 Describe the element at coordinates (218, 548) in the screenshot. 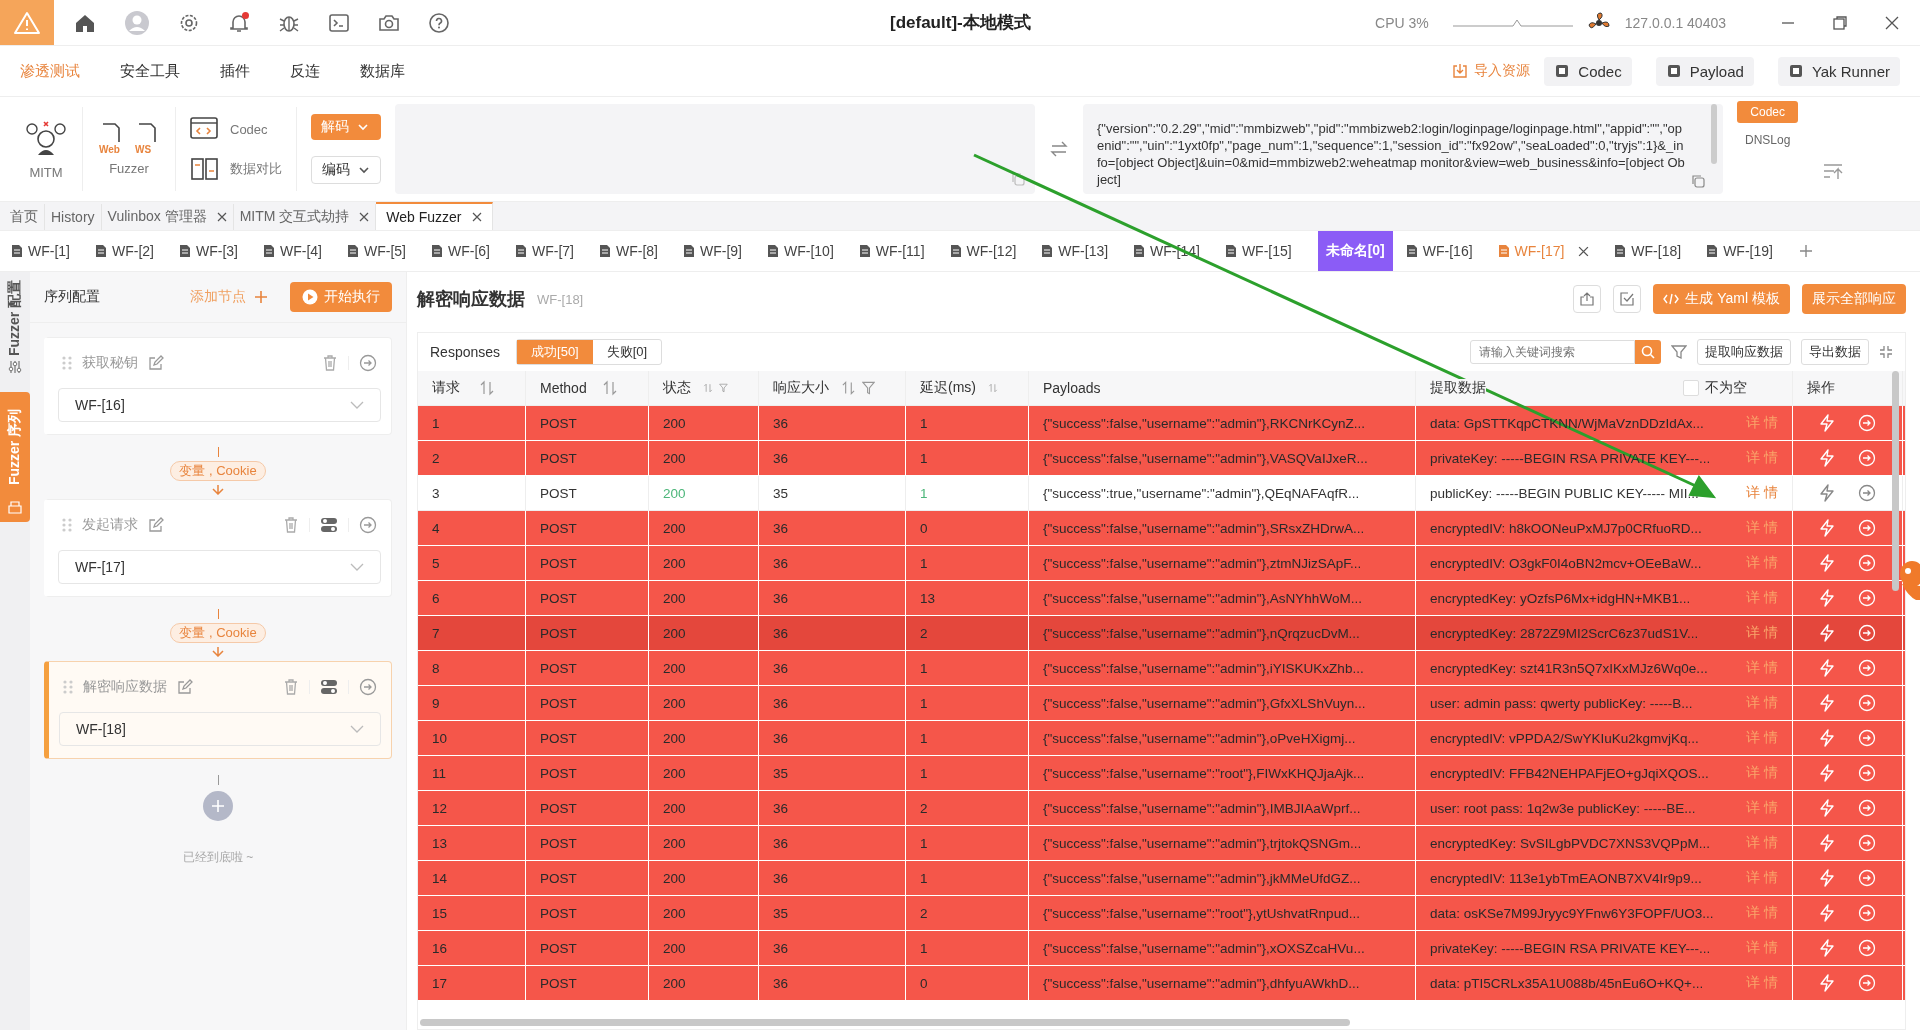

I see `sequence-node: 发起请求 WF-[17]` at that location.